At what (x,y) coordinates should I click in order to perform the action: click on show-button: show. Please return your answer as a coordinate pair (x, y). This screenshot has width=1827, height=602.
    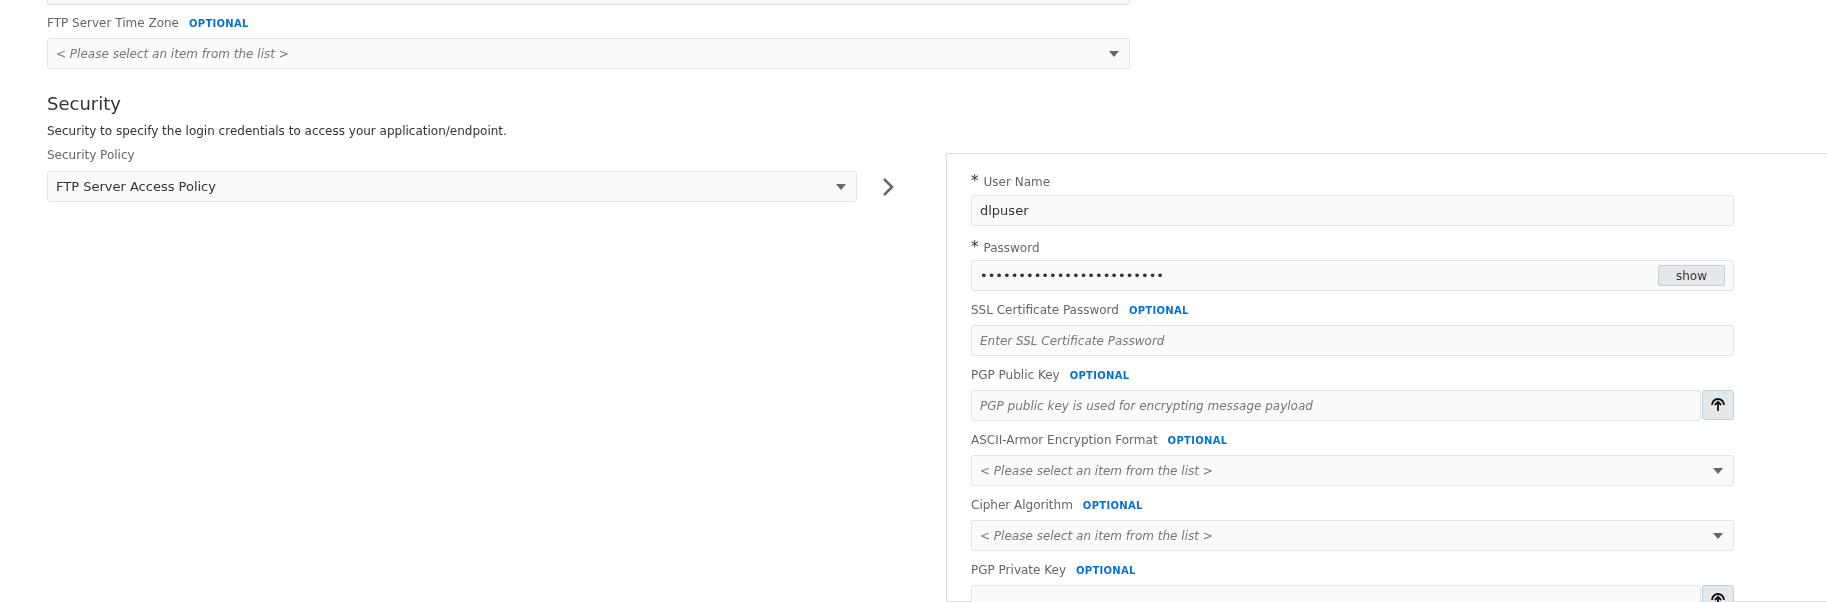
    Looking at the image, I should click on (1691, 275).